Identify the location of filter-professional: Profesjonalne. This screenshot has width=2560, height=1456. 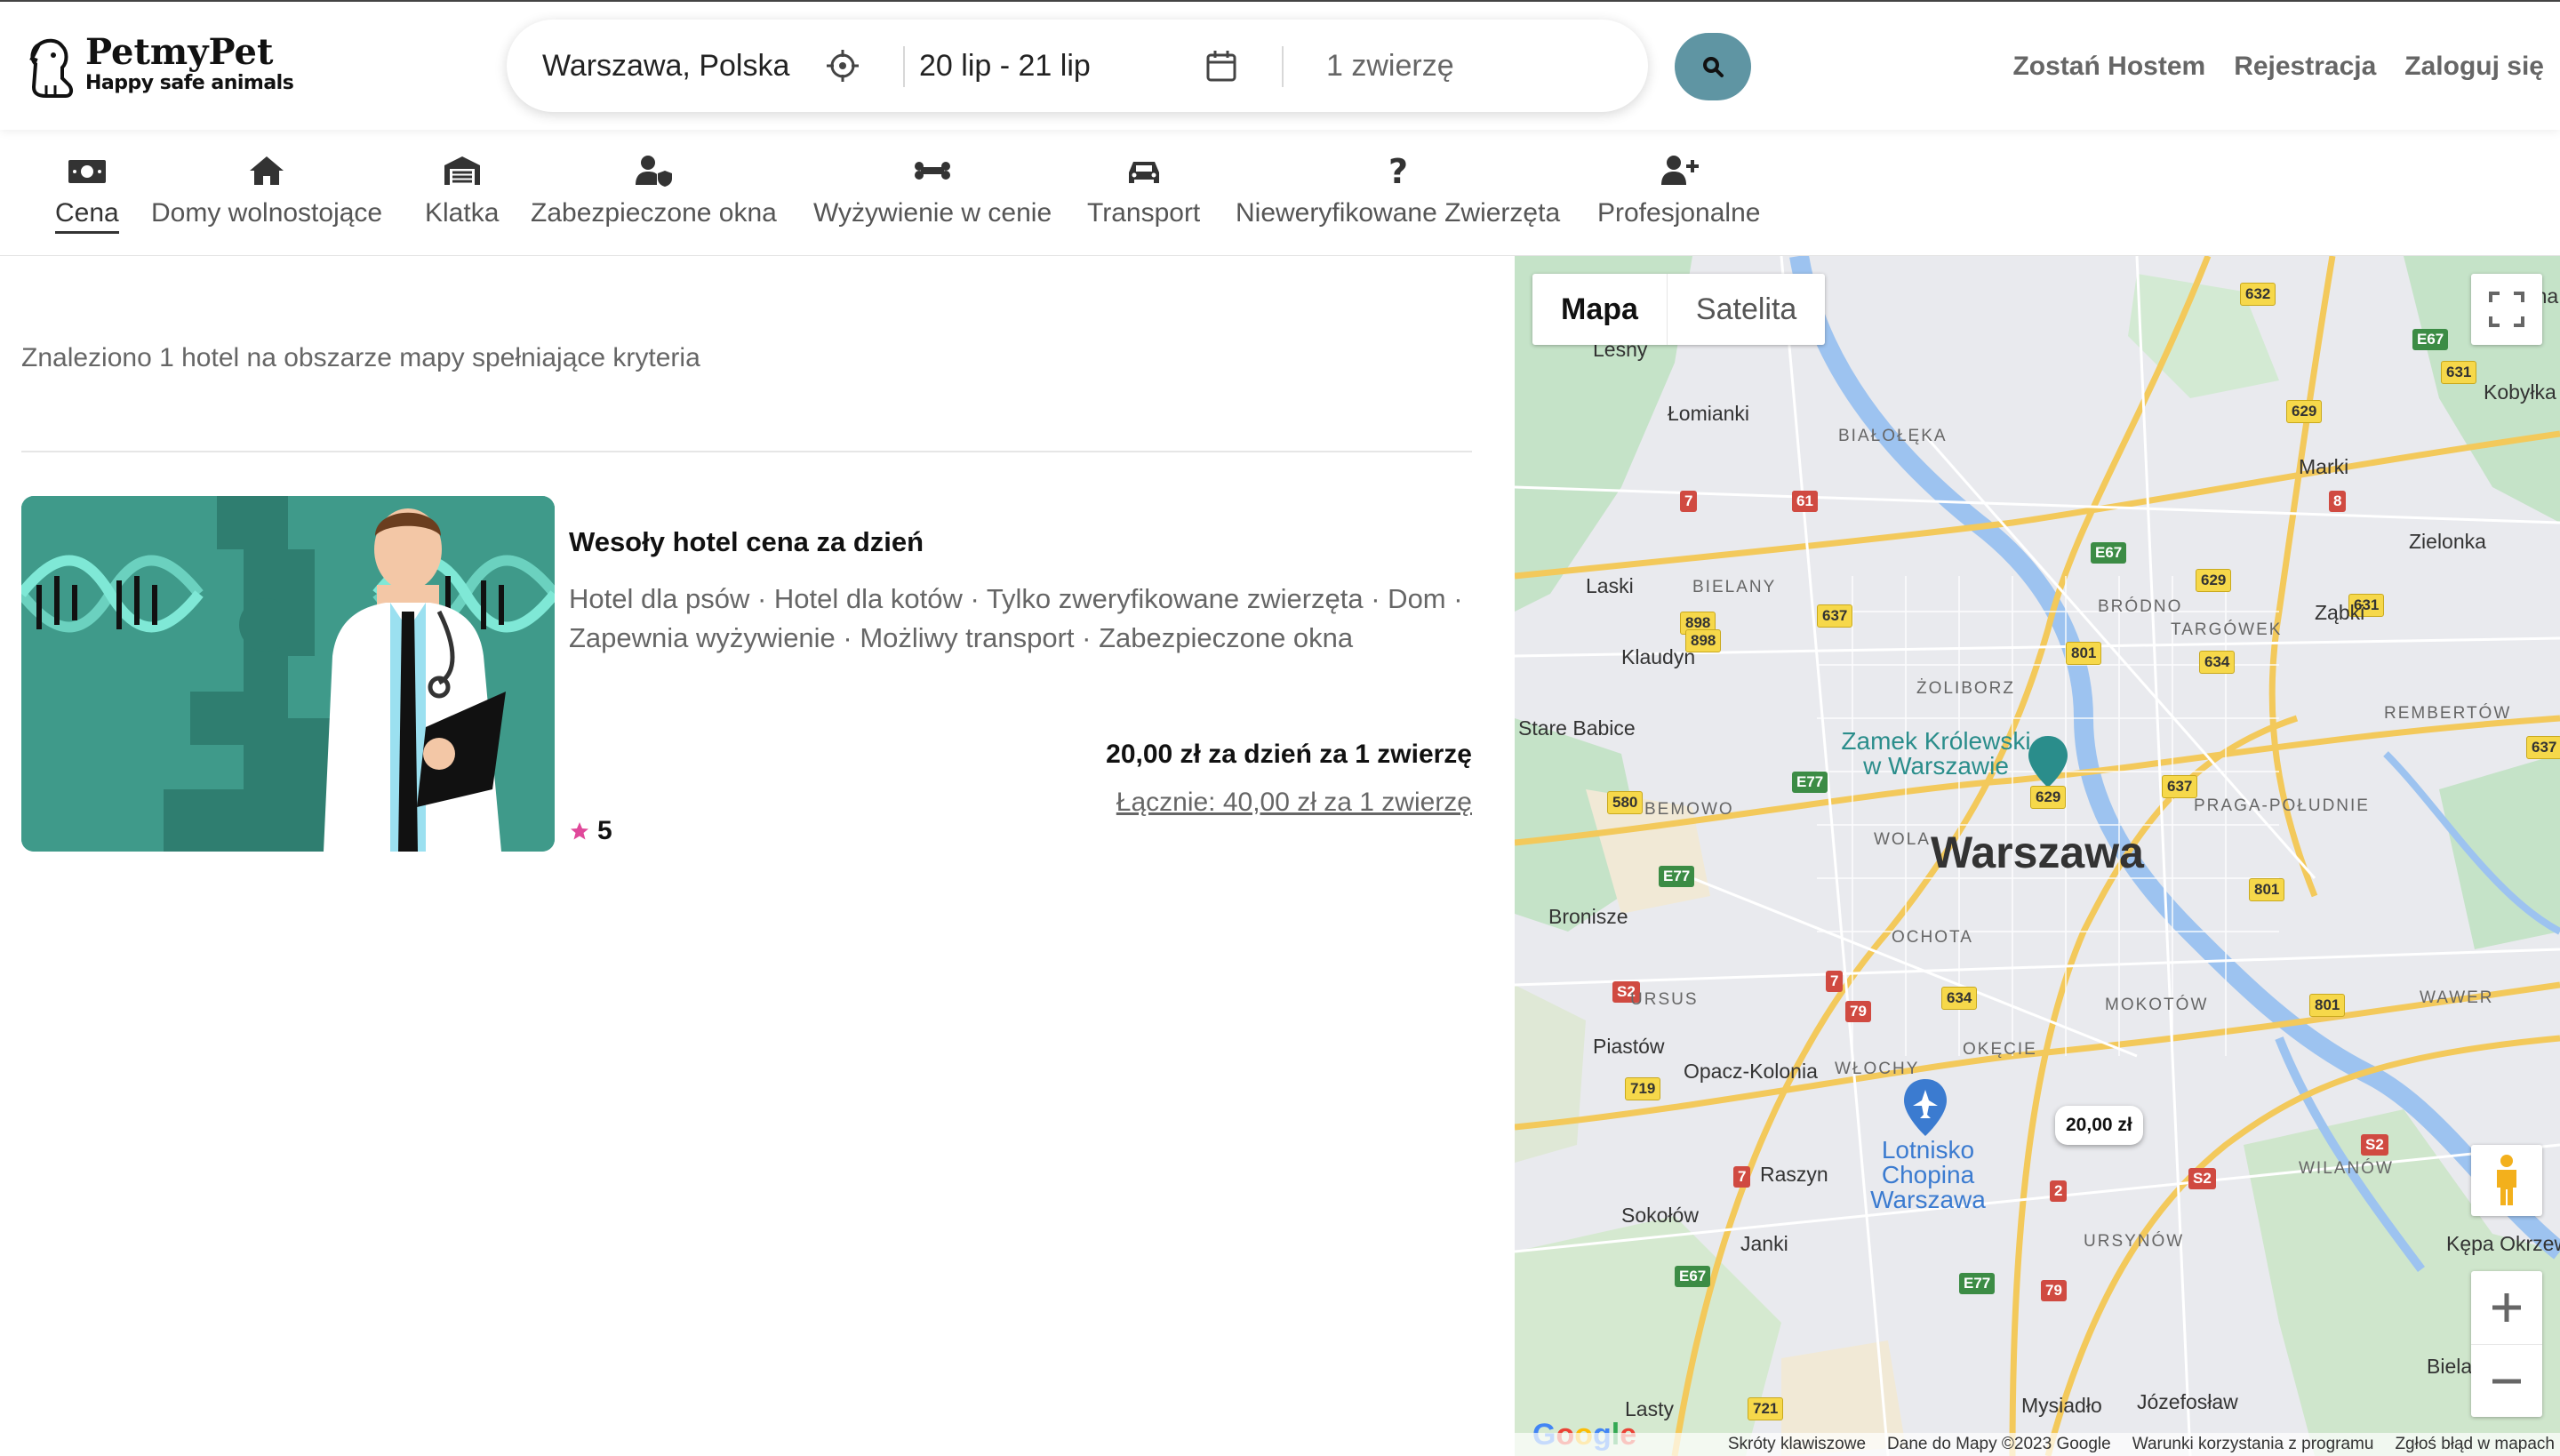
(1678, 192).